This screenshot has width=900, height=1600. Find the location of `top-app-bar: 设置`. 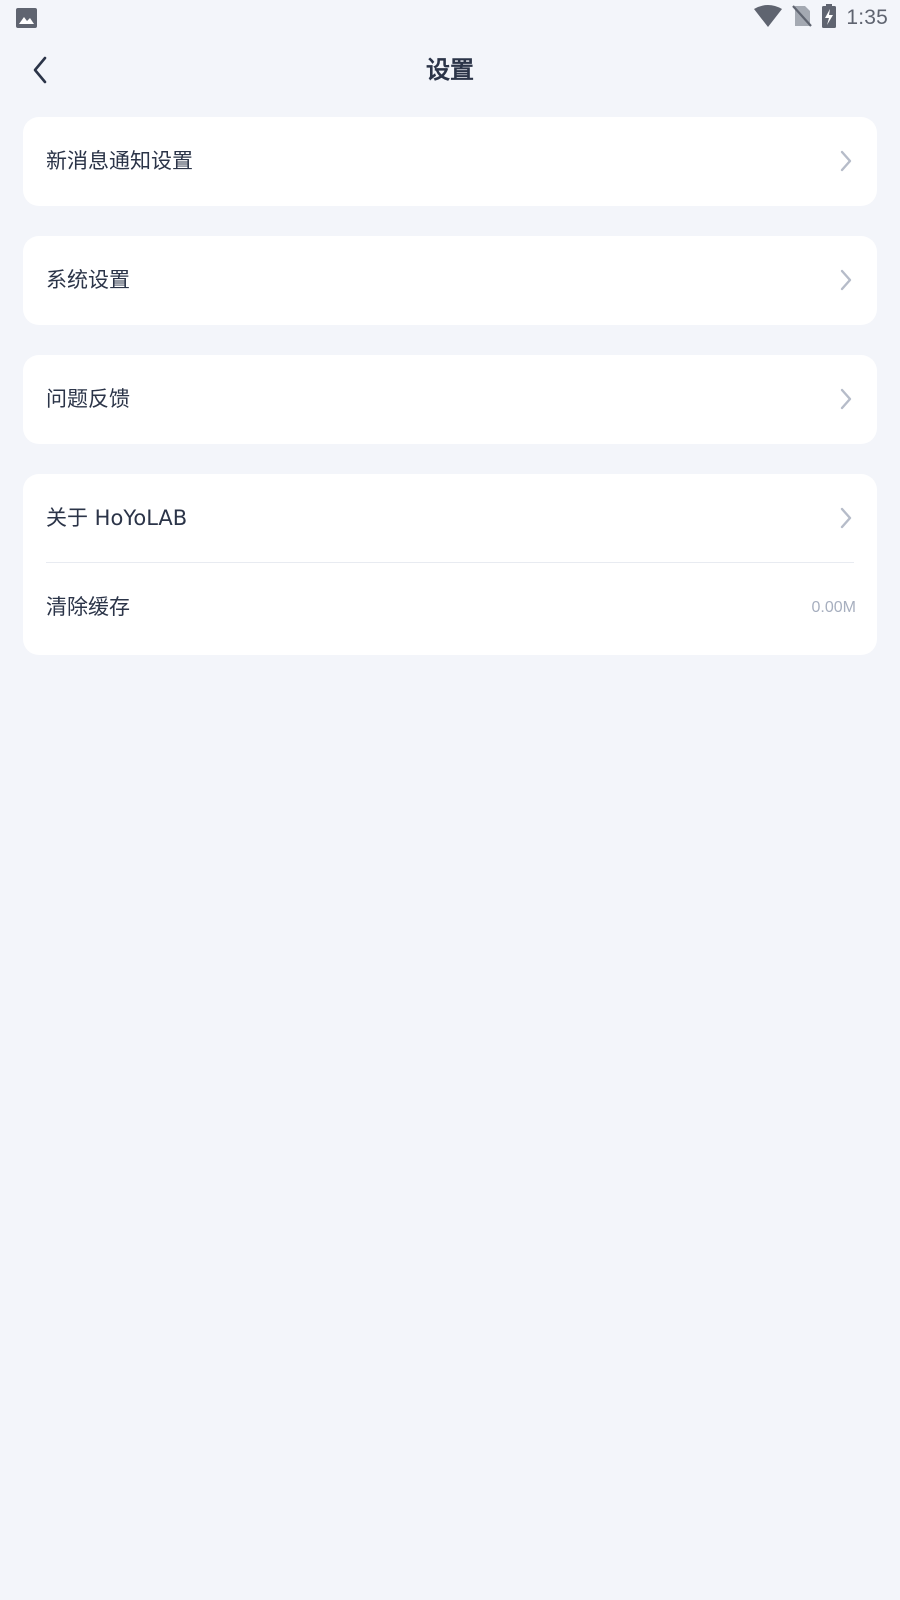

top-app-bar: 设置 is located at coordinates (450, 70).